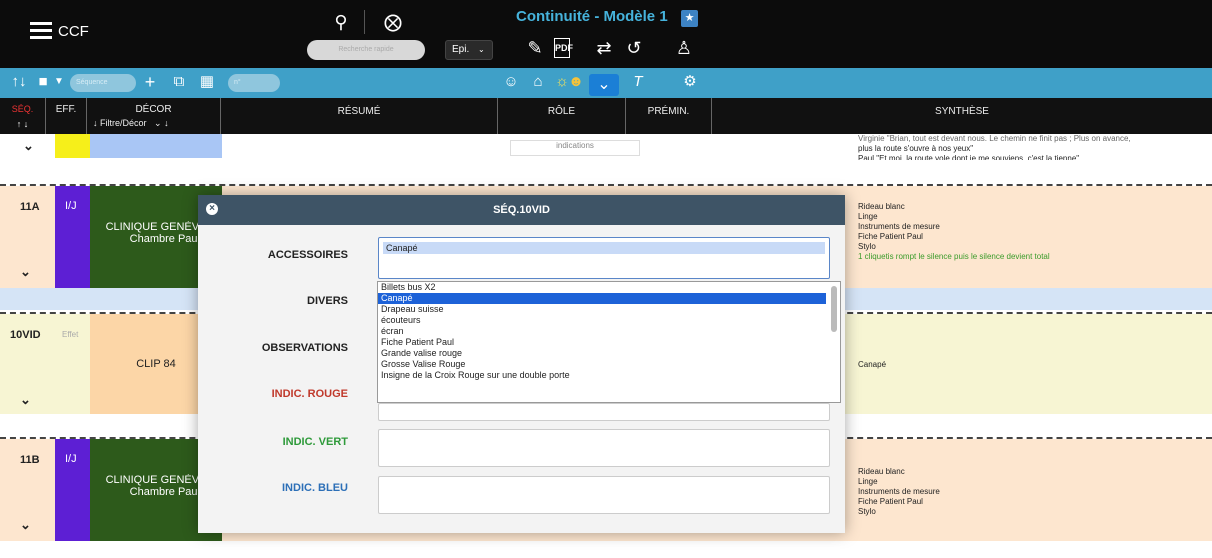 The width and height of the screenshot is (1212, 558). I want to click on indic-rouge-field, so click(604, 412).